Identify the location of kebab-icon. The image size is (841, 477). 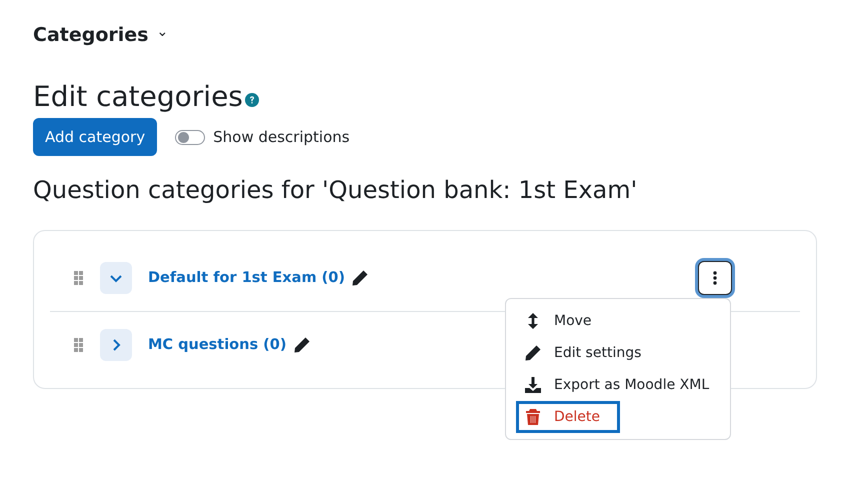
(715, 278).